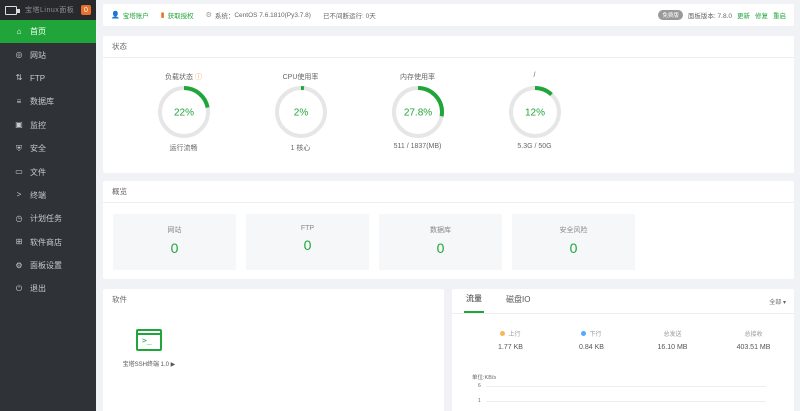 This screenshot has height=411, width=800. I want to click on status-gauge: 内存使用率 27.8% 511 / 1837(MB), so click(417, 105).